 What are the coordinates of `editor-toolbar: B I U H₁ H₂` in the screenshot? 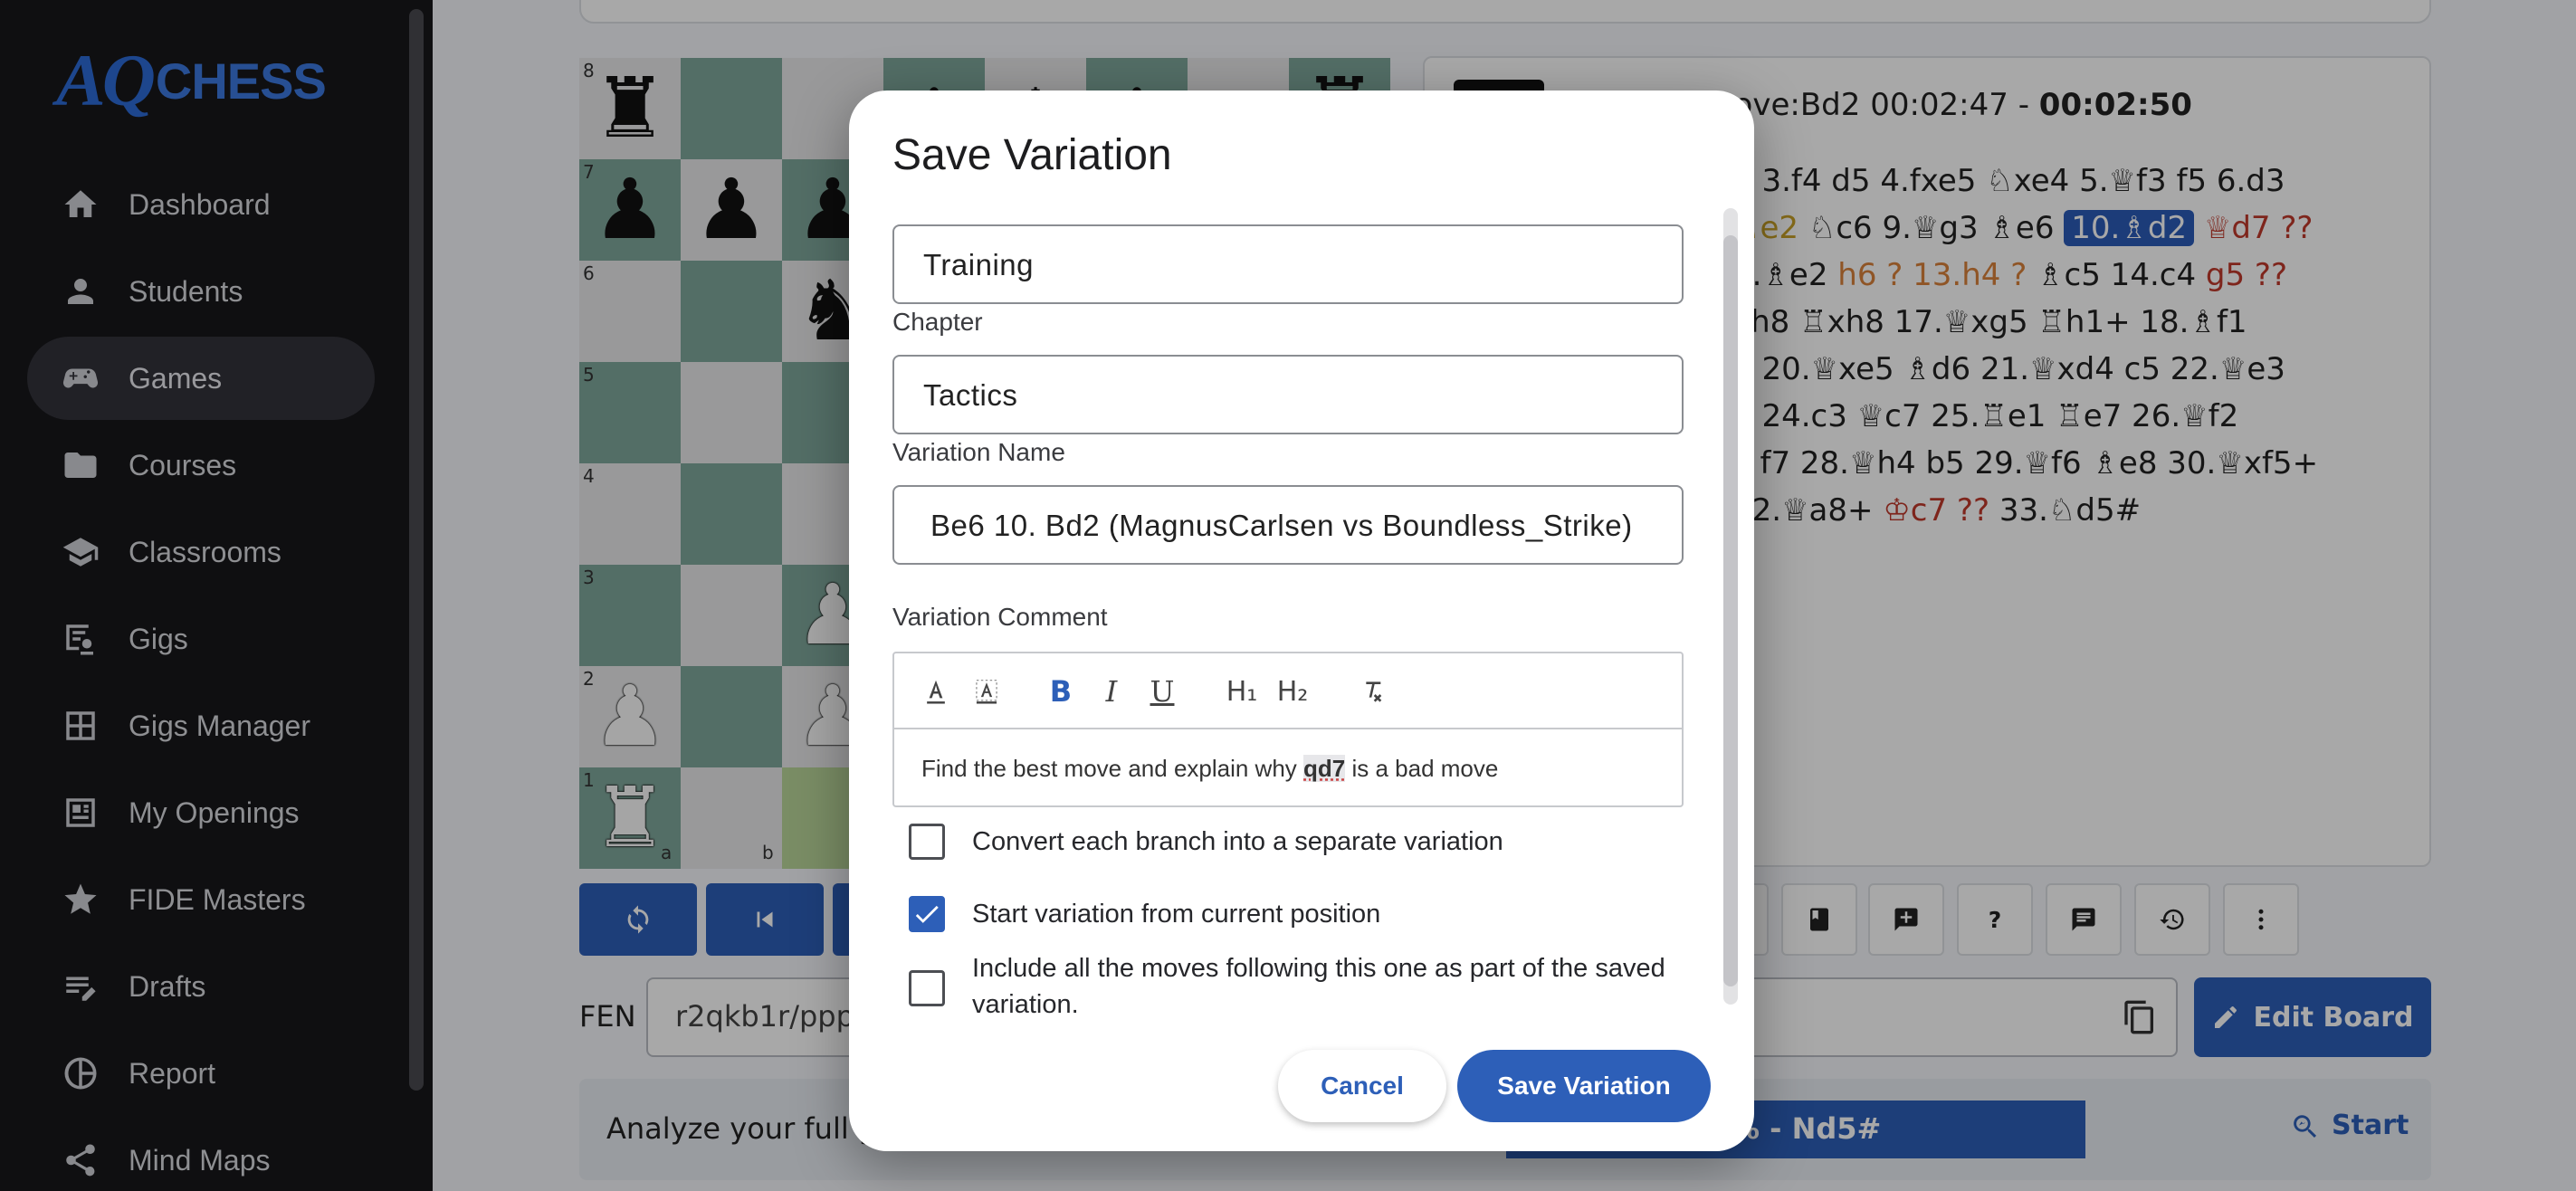 It's located at (1288, 691).